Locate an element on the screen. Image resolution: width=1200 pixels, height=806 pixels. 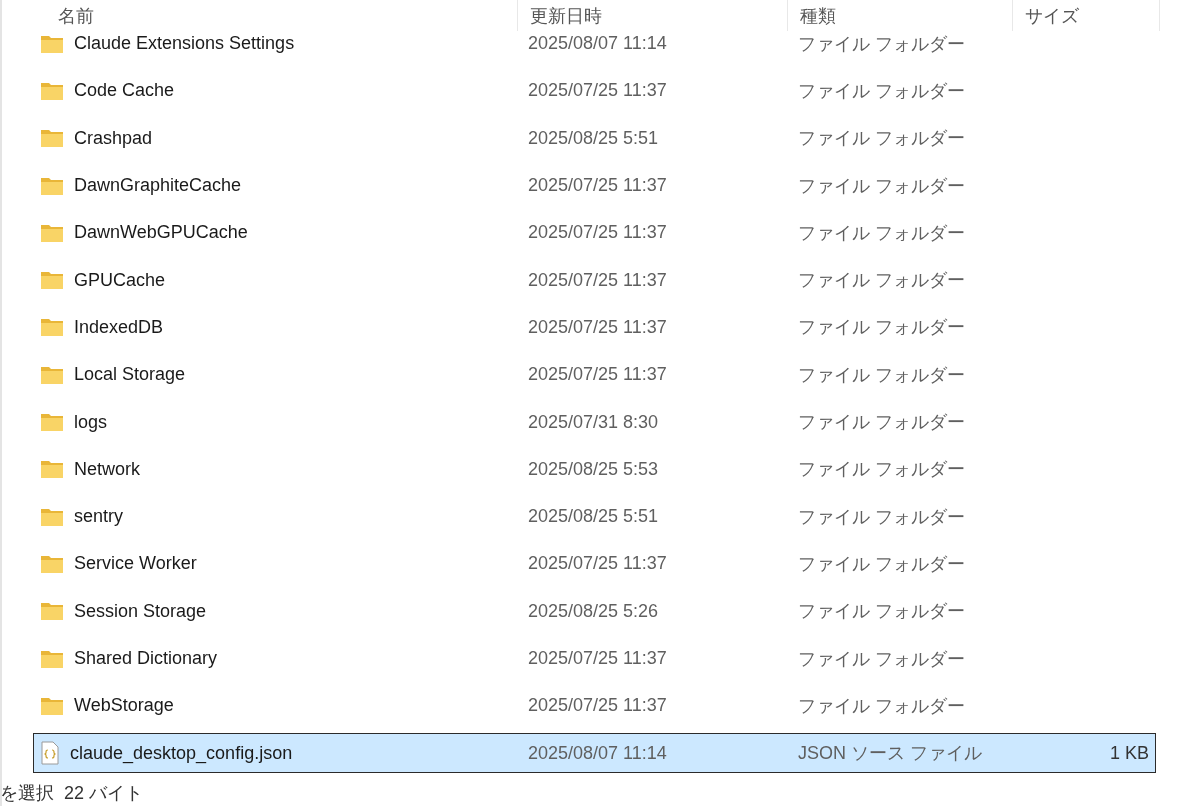
file-row: logs 2025/07/31 8:30 ファイル フォルダー is located at coordinates (594, 422).